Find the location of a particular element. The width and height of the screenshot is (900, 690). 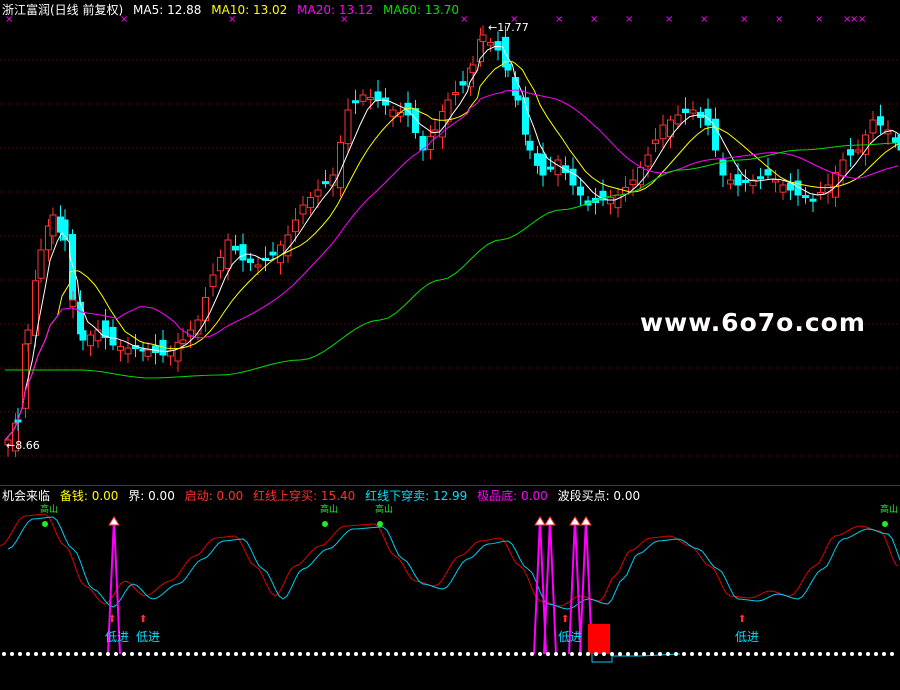

high-price-label: ←17.77 is located at coordinates (508, 27).